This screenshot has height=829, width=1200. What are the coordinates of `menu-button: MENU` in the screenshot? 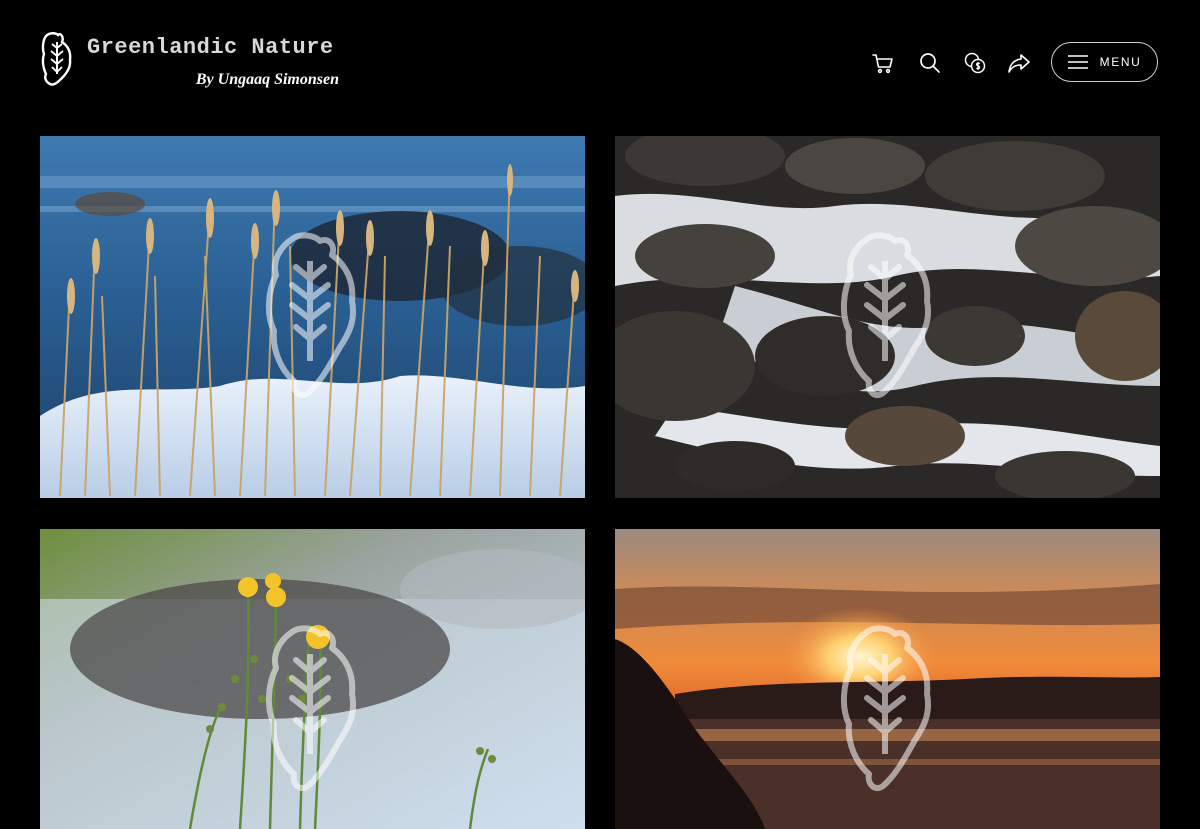 It's located at (1104, 62).